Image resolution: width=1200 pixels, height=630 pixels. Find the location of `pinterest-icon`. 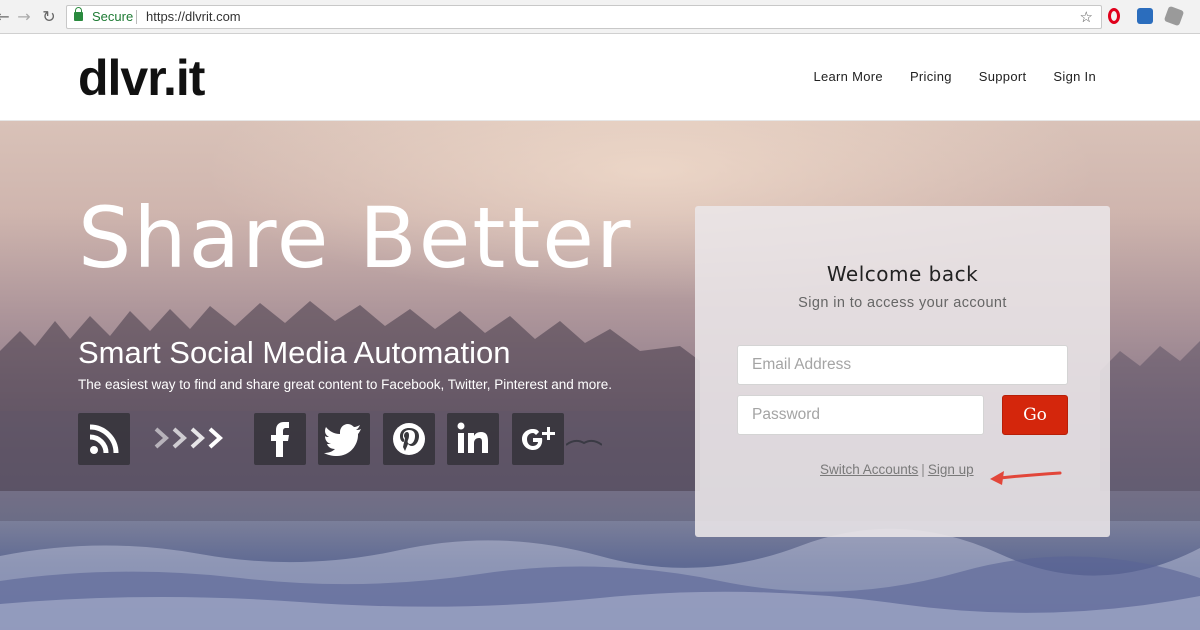

pinterest-icon is located at coordinates (409, 439).